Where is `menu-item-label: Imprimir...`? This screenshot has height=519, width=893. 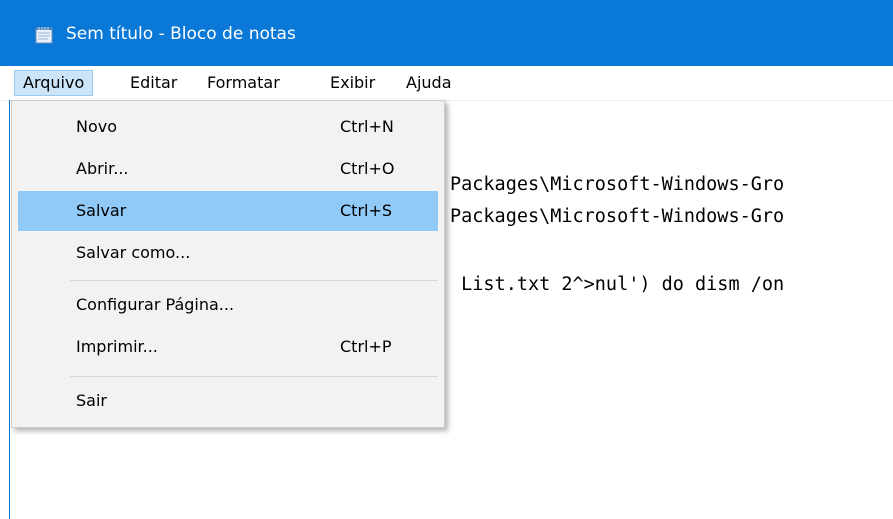
menu-item-label: Imprimir... is located at coordinates (117, 346).